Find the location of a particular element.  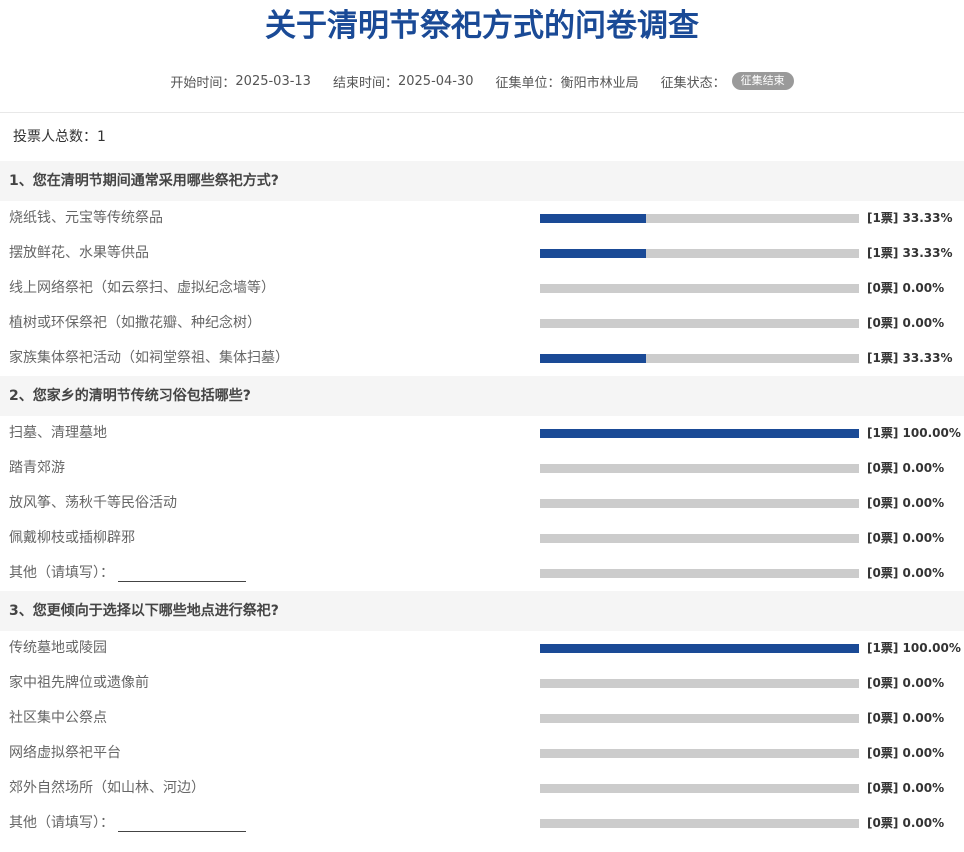

option-row: 踏青郊游 [0票] 0.00% is located at coordinates (482, 468).